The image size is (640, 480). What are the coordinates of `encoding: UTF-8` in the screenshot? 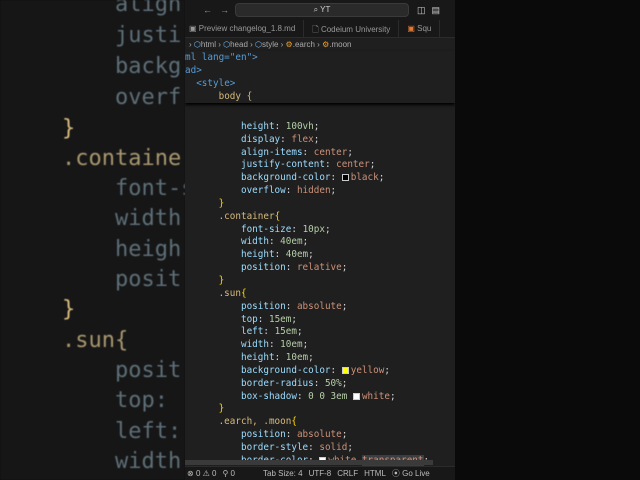 It's located at (320, 473).